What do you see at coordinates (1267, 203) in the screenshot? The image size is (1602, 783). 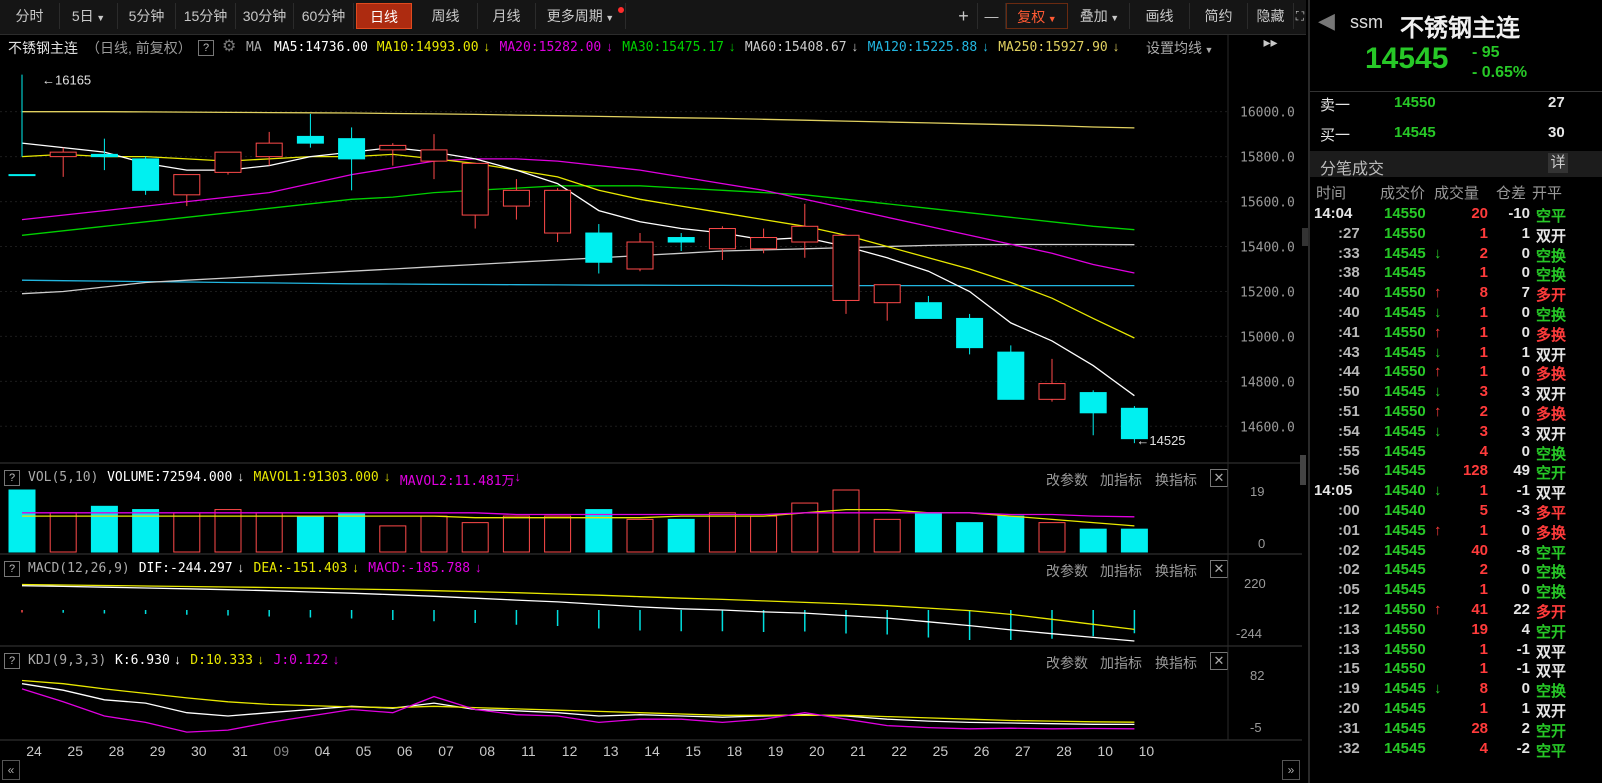 I see `price-tick-label: 15600.0` at bounding box center [1267, 203].